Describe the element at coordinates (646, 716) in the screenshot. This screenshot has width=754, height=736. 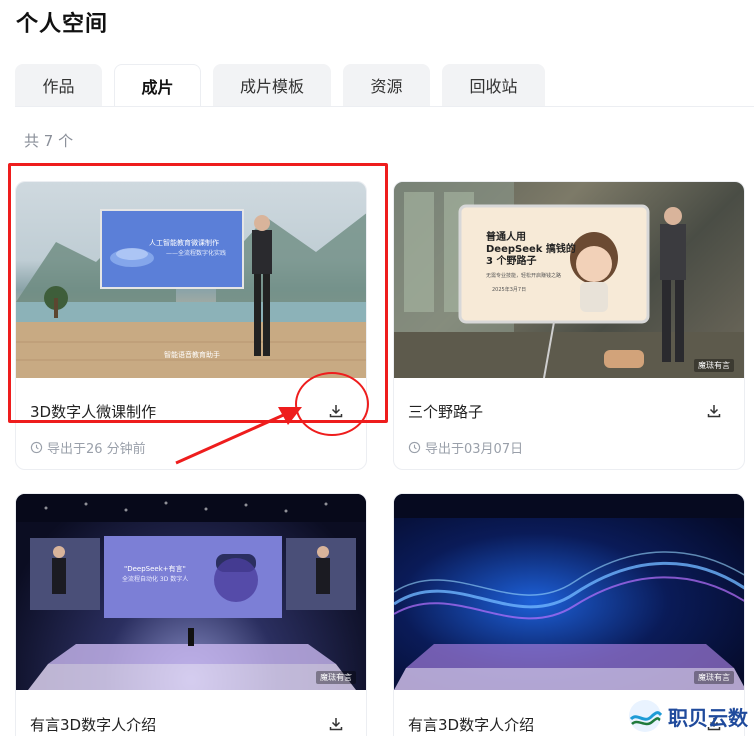
I see `wave-logo-icon` at that location.